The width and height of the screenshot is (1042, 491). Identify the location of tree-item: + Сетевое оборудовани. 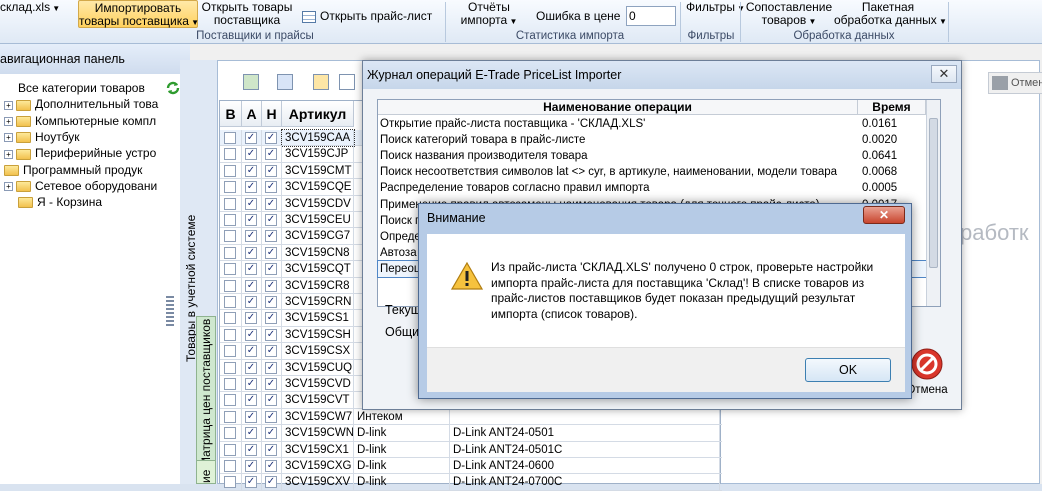
(80, 186).